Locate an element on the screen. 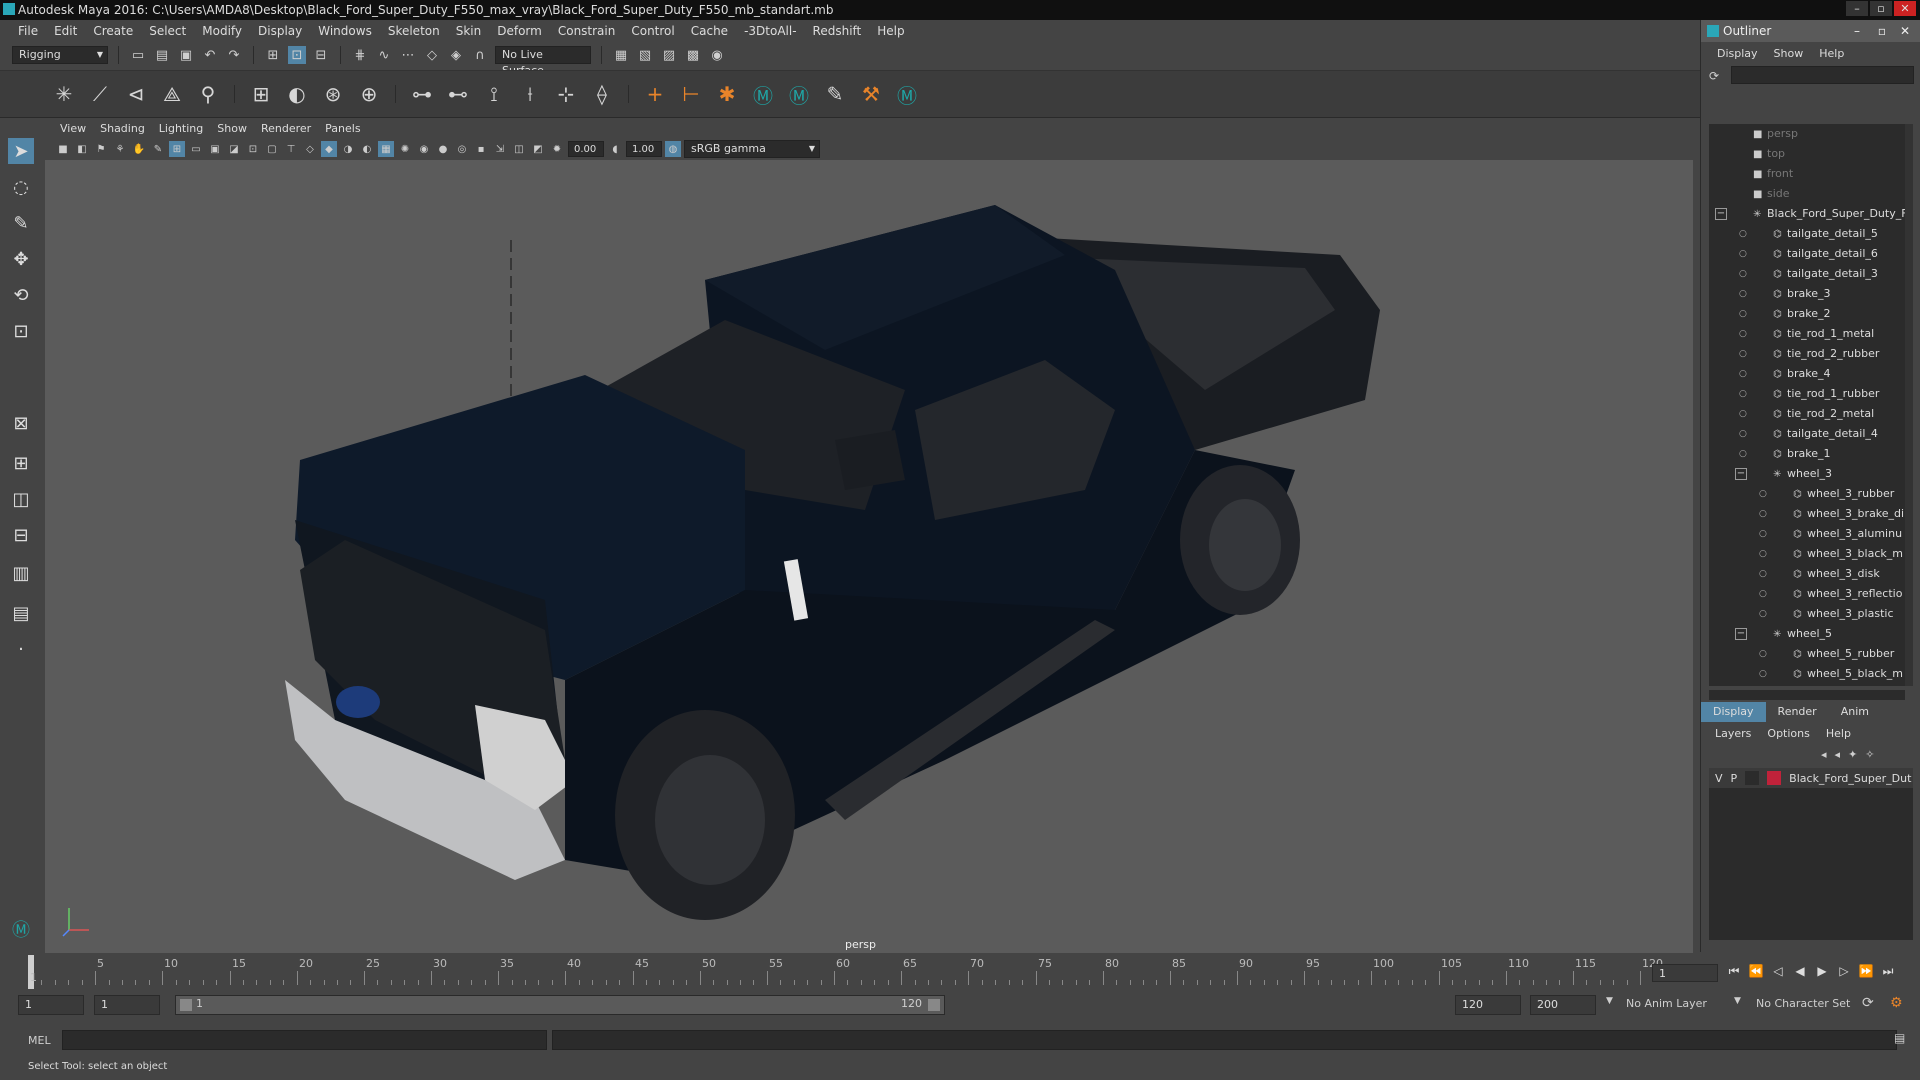  outliner-item: − ✳ Black_Ford_Super_Duty_F is located at coordinates (1807, 214).